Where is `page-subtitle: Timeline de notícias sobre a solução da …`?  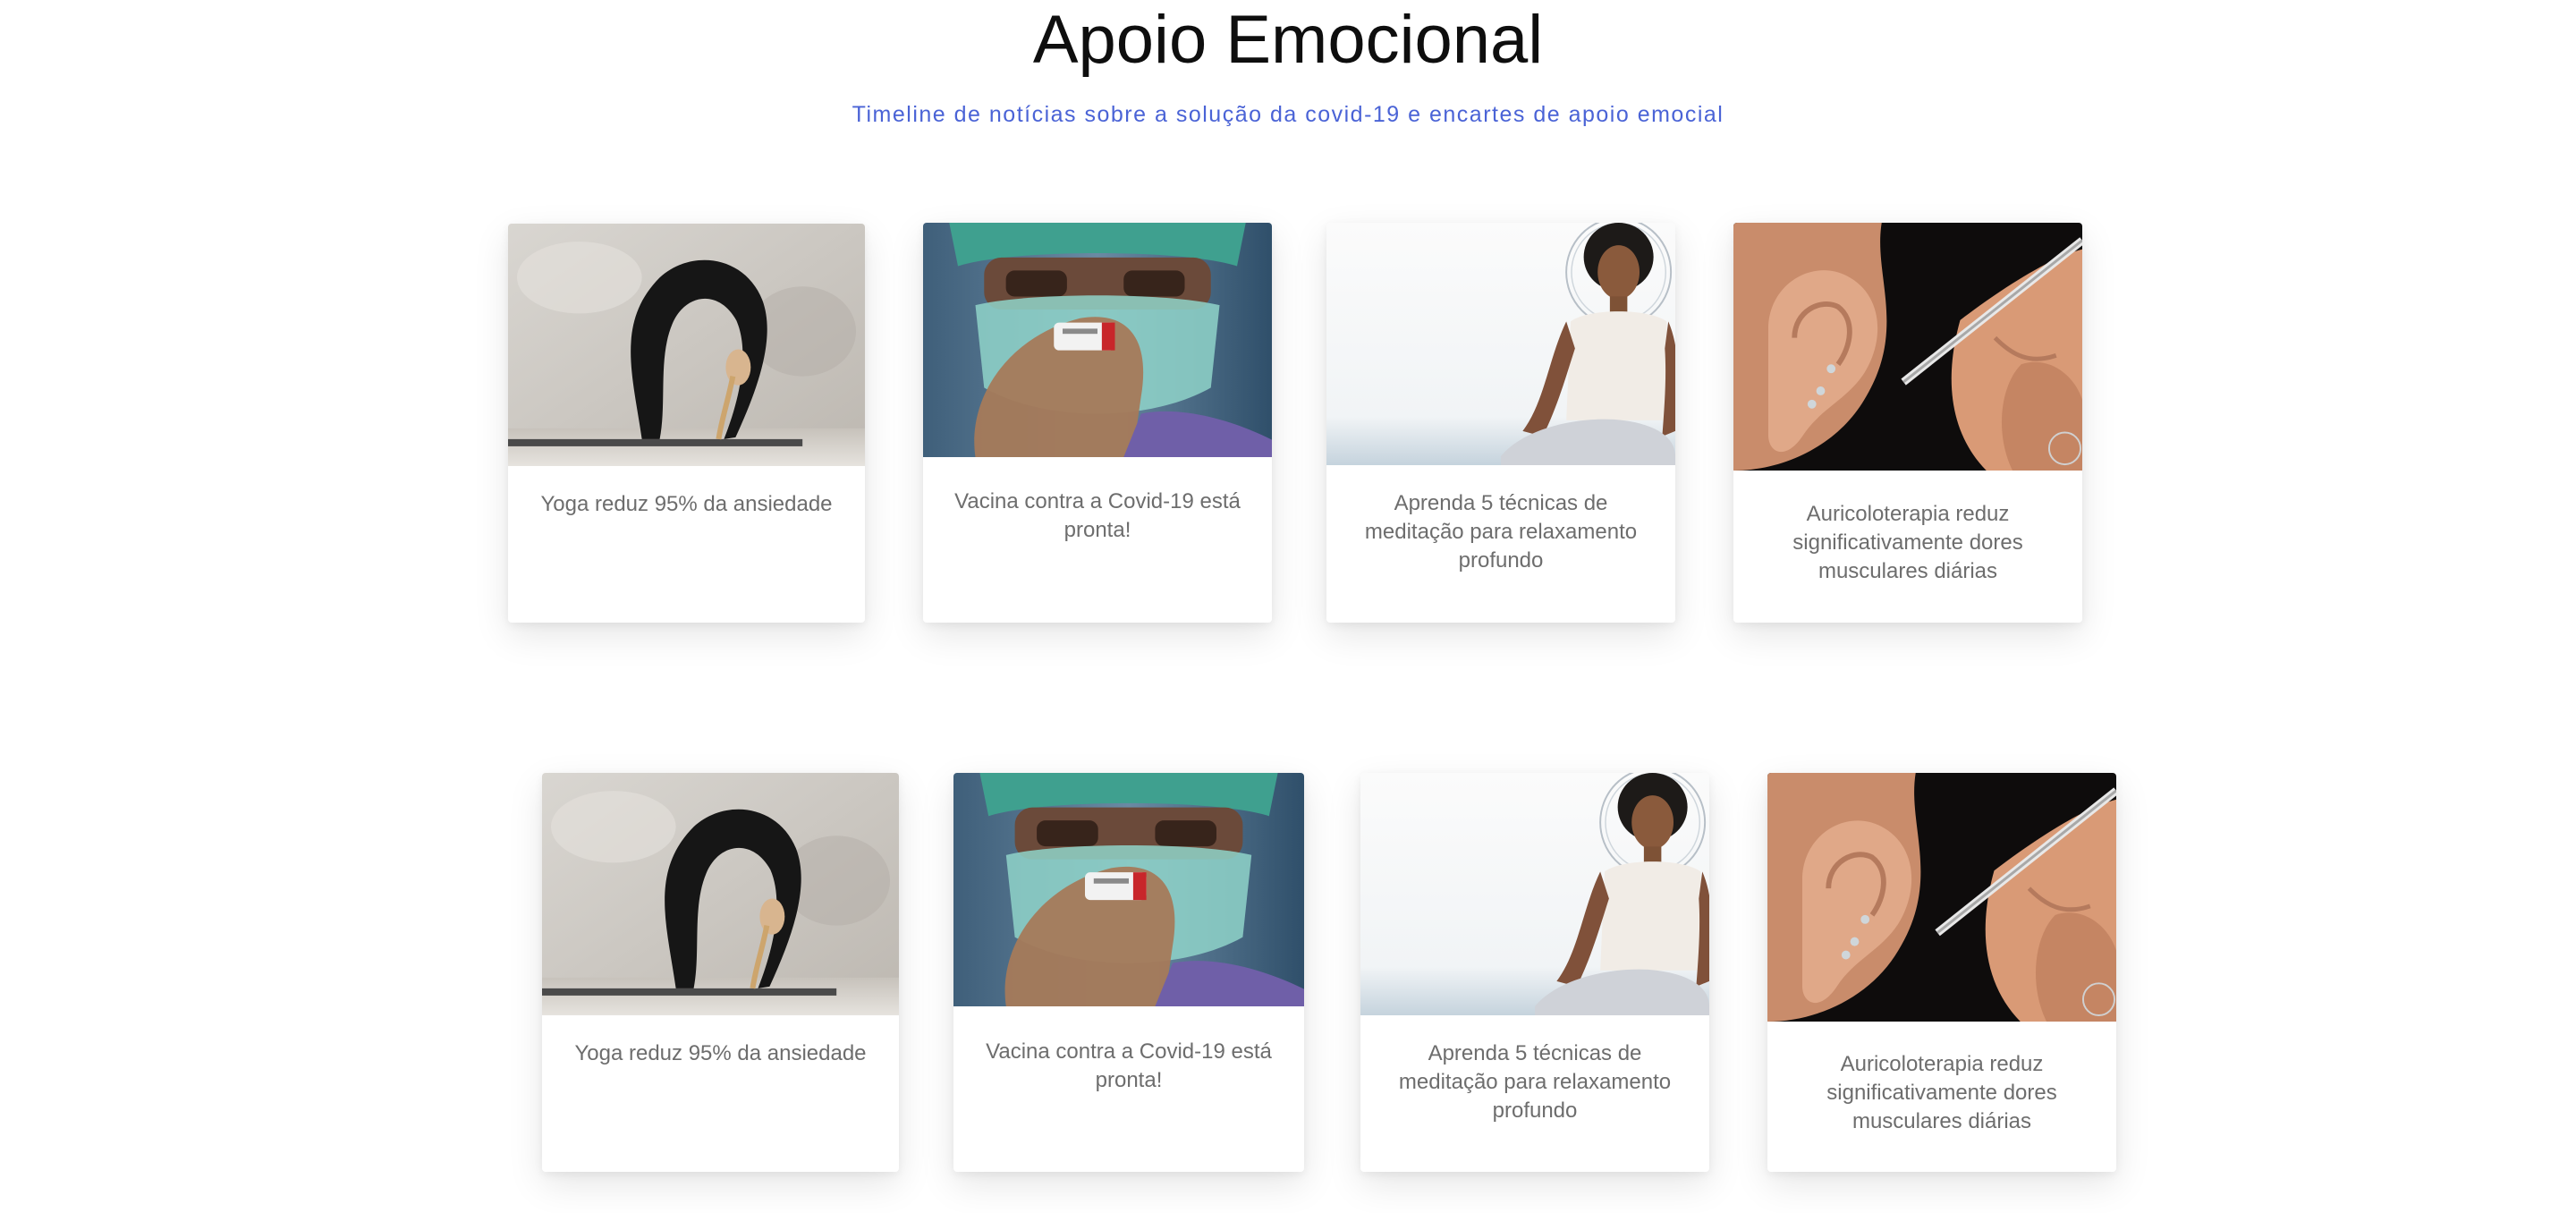
page-subtitle: Timeline de notícias sobre a solução da … is located at coordinates (1288, 114).